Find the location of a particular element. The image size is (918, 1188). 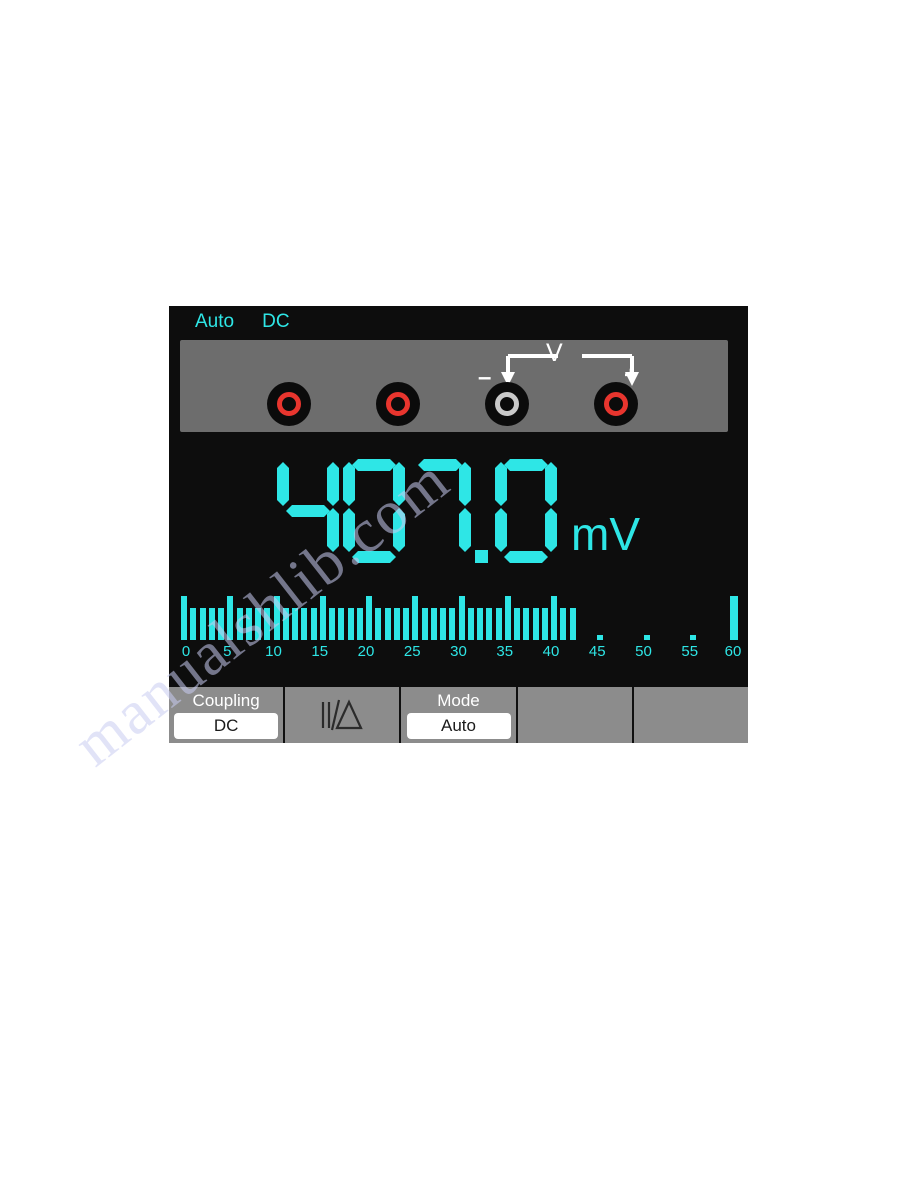

relative-delta-icon is located at coordinates (342, 715).